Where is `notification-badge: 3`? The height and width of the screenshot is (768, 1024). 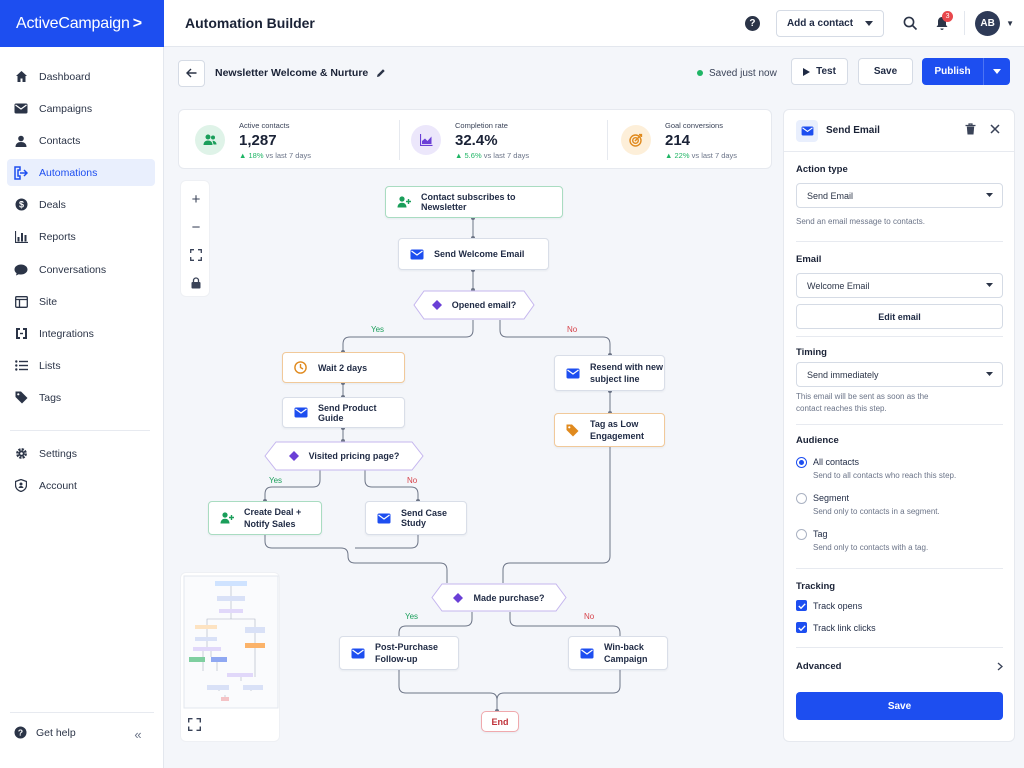 notification-badge: 3 is located at coordinates (948, 16).